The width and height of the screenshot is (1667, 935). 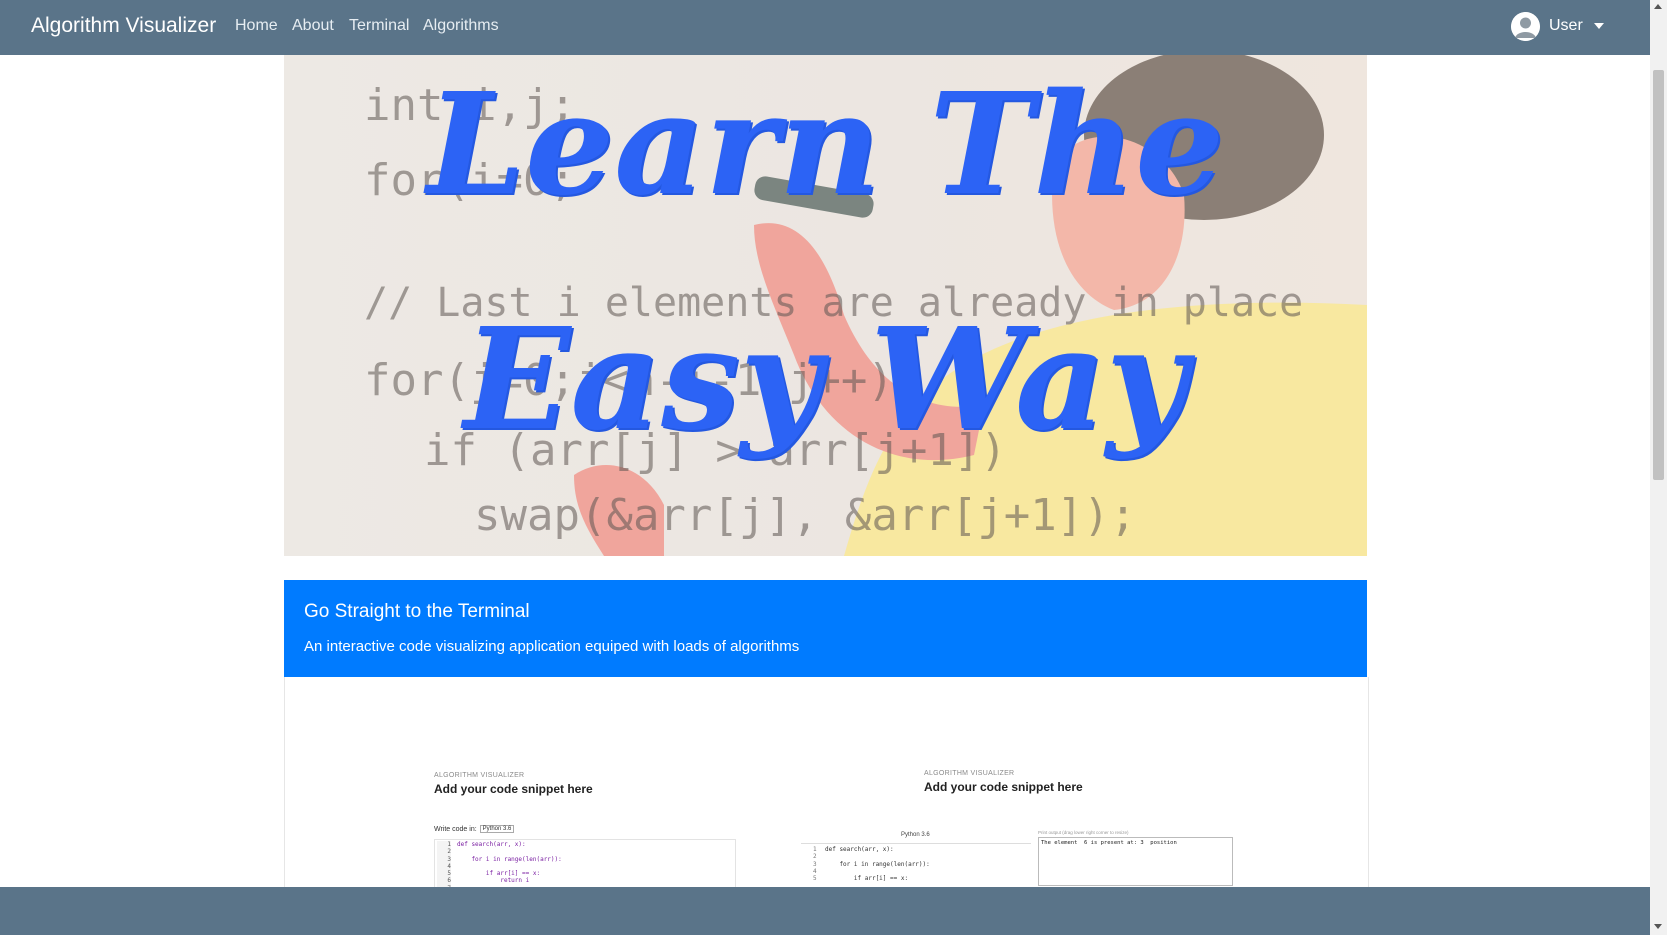 I want to click on brand-logo-text: Algorithm Visualizer, so click(x=123, y=26).